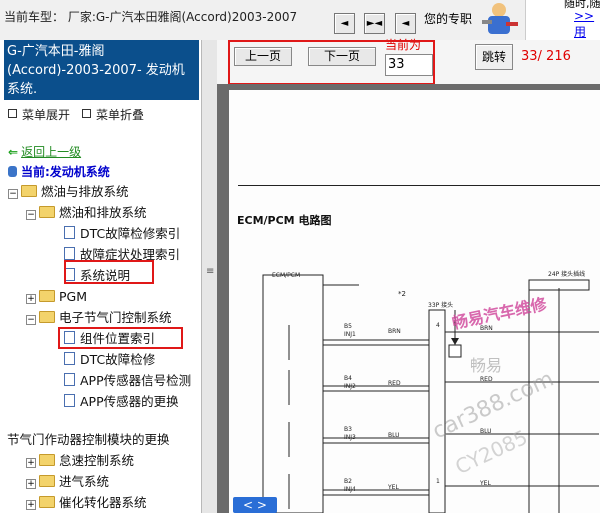  I want to click on pin-num-4: 4, so click(438, 325).